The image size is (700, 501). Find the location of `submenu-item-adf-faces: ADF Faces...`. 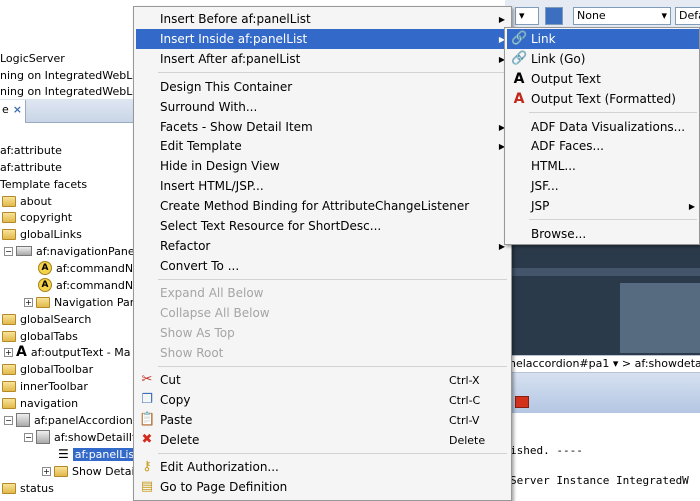

submenu-item-adf-faces: ADF Faces... is located at coordinates (603, 146).